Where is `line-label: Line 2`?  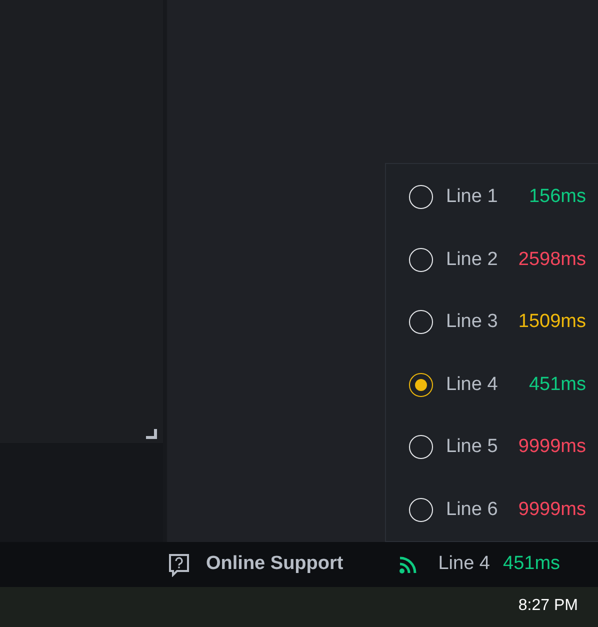
line-label: Line 2 is located at coordinates (472, 260).